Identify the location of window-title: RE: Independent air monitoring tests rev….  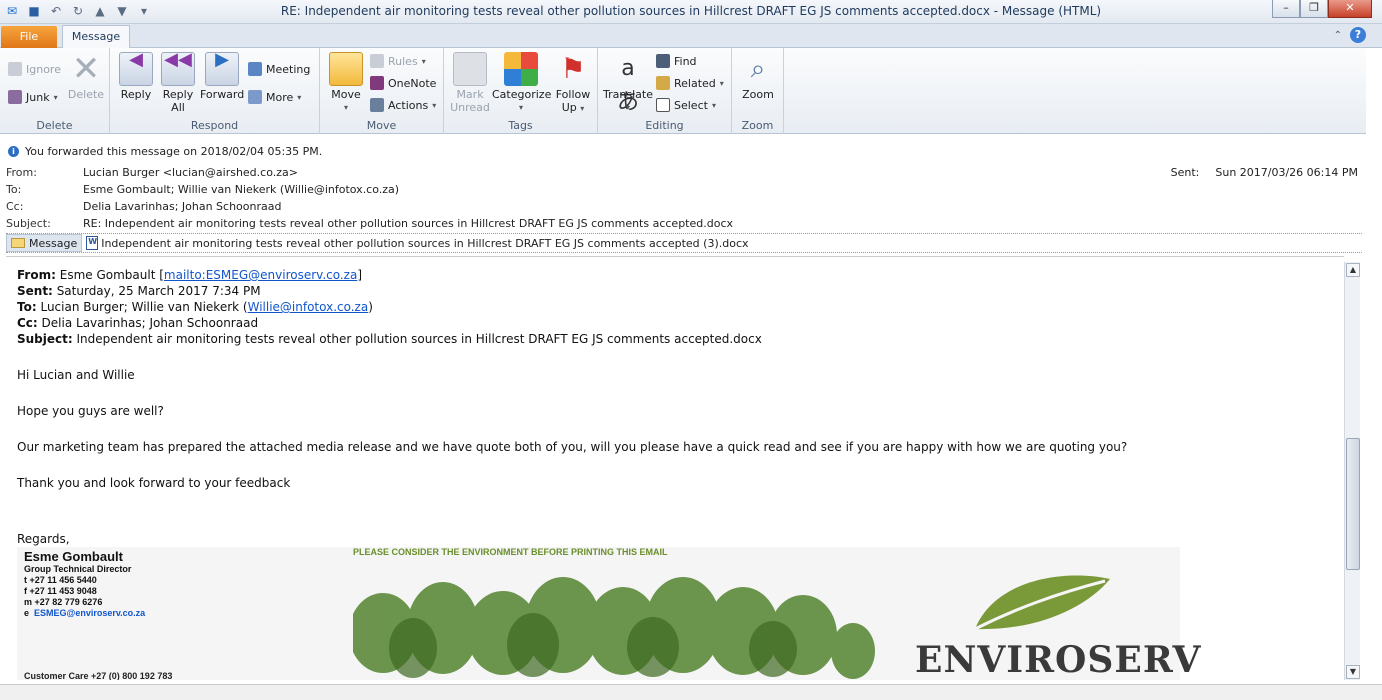
(691, 11).